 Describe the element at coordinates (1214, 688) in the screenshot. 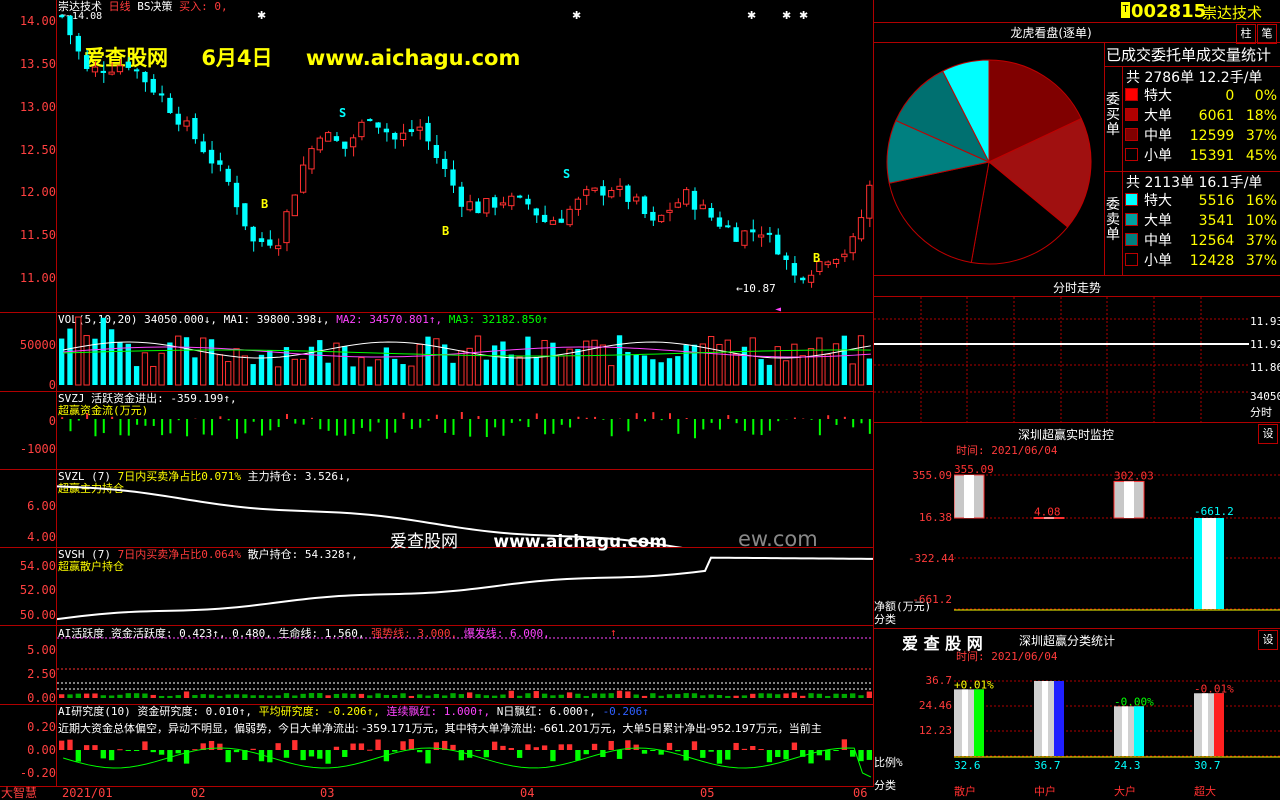

I see `category-change-label: -0.01%` at that location.